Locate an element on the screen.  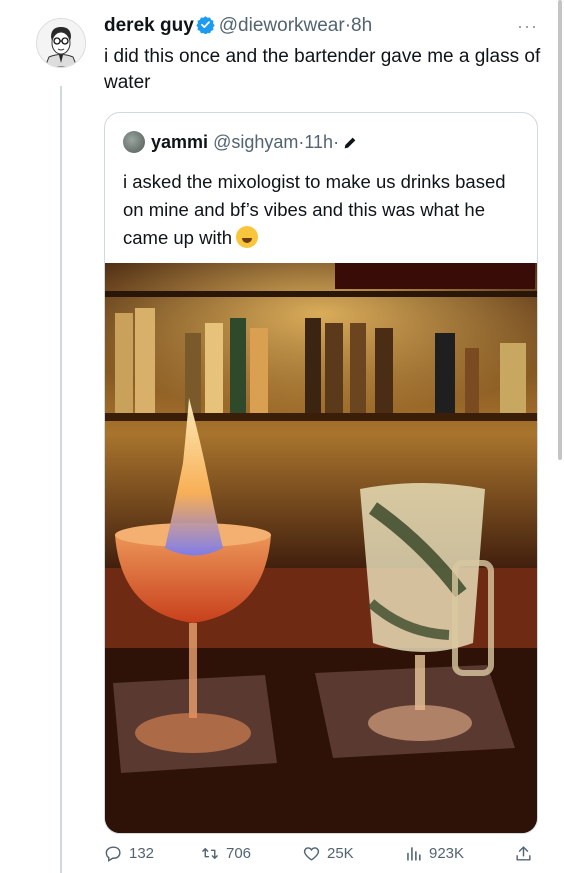
avatar-illustration is located at coordinates (61, 43).